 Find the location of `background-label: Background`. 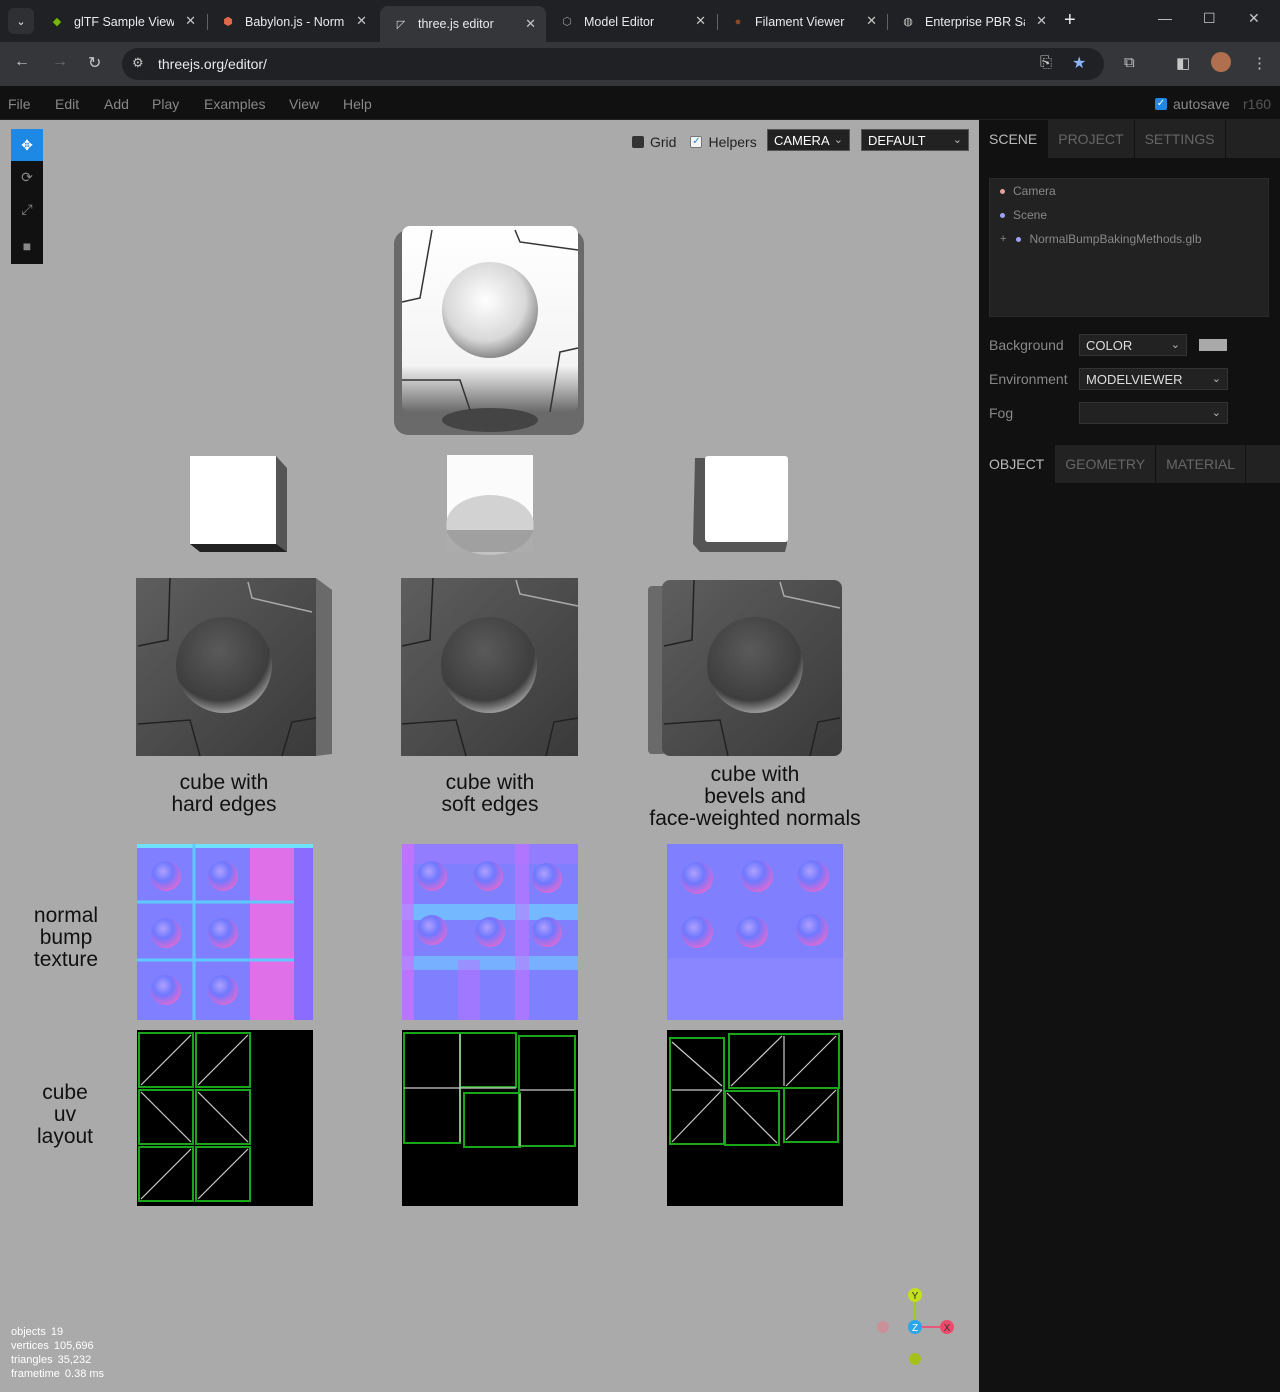

background-label: Background is located at coordinates (1026, 345).